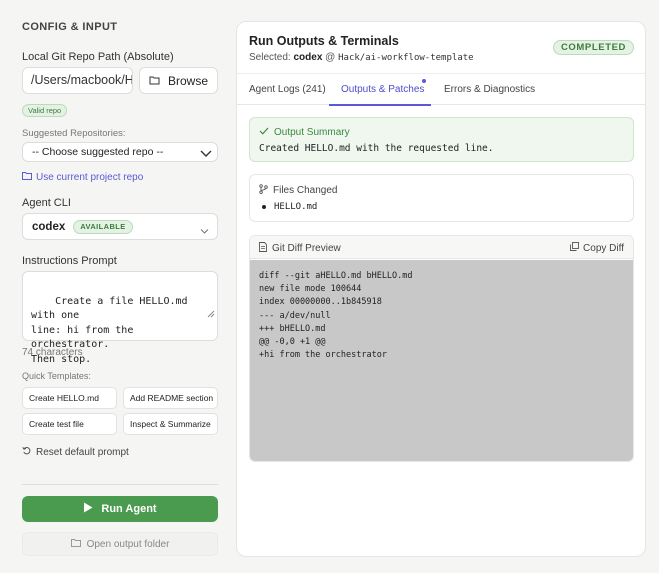 Image resolution: width=659 pixels, height=573 pixels. Describe the element at coordinates (603, 248) in the screenshot. I see `copy-diff-label: Copy Diff` at that location.